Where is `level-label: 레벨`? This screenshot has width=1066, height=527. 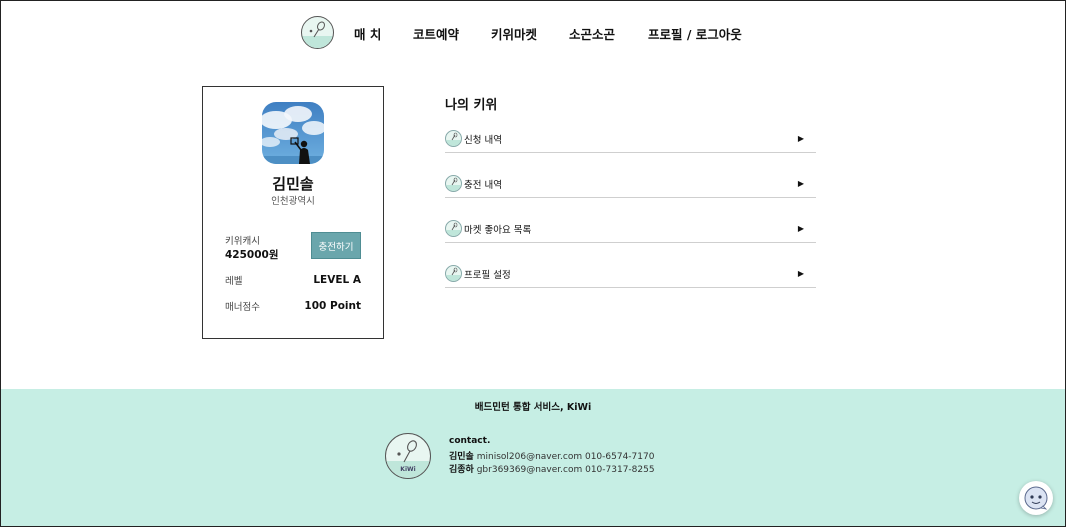 level-label: 레벨 is located at coordinates (234, 281).